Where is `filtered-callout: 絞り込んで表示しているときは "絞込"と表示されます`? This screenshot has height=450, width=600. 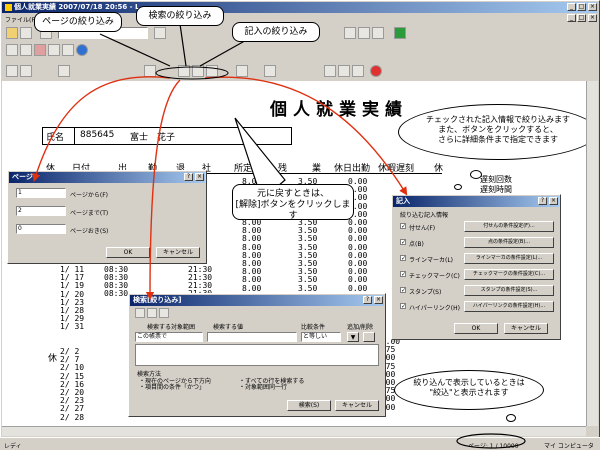
filtered-callout: 絞り込んで表示しているときは "絞込"と表示されます is located at coordinates (469, 390).